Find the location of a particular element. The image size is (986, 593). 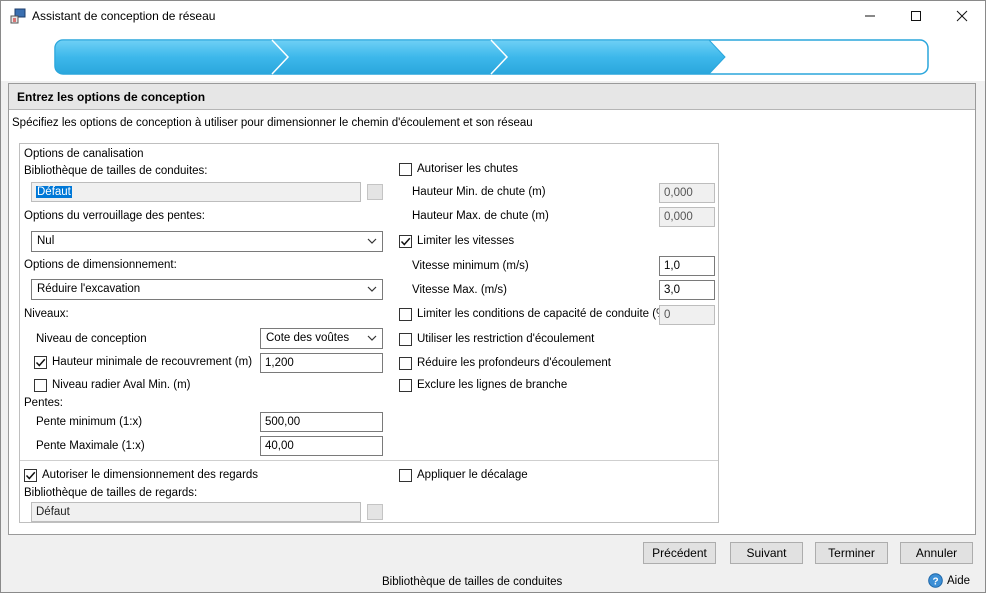

exclude-branch-label: Exclure les lignes de branche is located at coordinates (492, 385).